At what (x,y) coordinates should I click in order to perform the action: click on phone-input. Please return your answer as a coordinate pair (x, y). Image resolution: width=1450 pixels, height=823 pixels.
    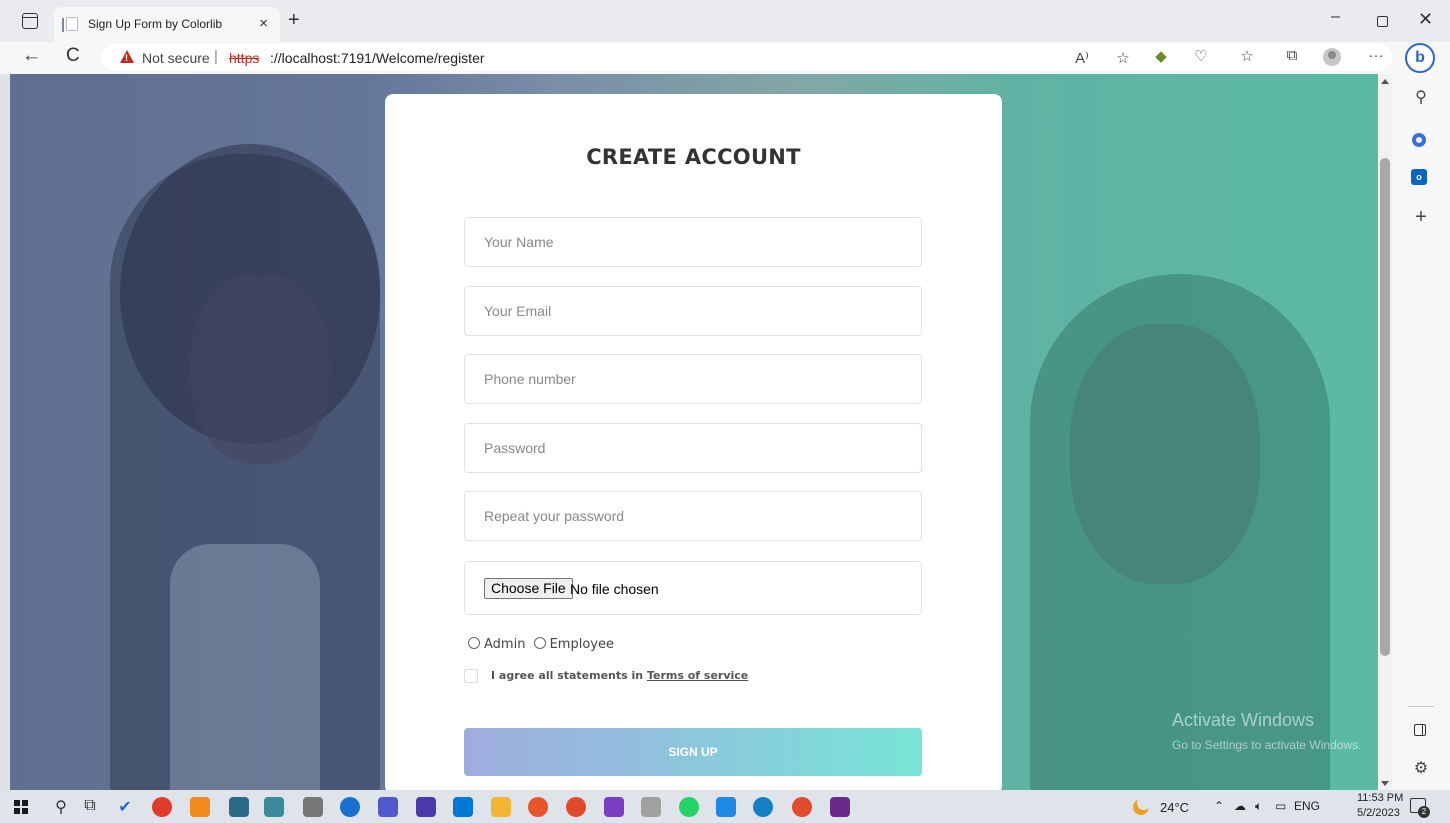
    Looking at the image, I should click on (693, 379).